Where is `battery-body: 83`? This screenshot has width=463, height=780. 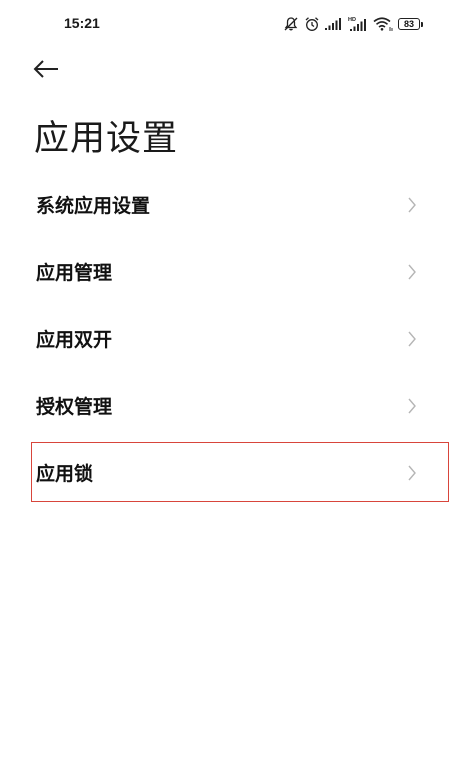
battery-body: 83 is located at coordinates (409, 24).